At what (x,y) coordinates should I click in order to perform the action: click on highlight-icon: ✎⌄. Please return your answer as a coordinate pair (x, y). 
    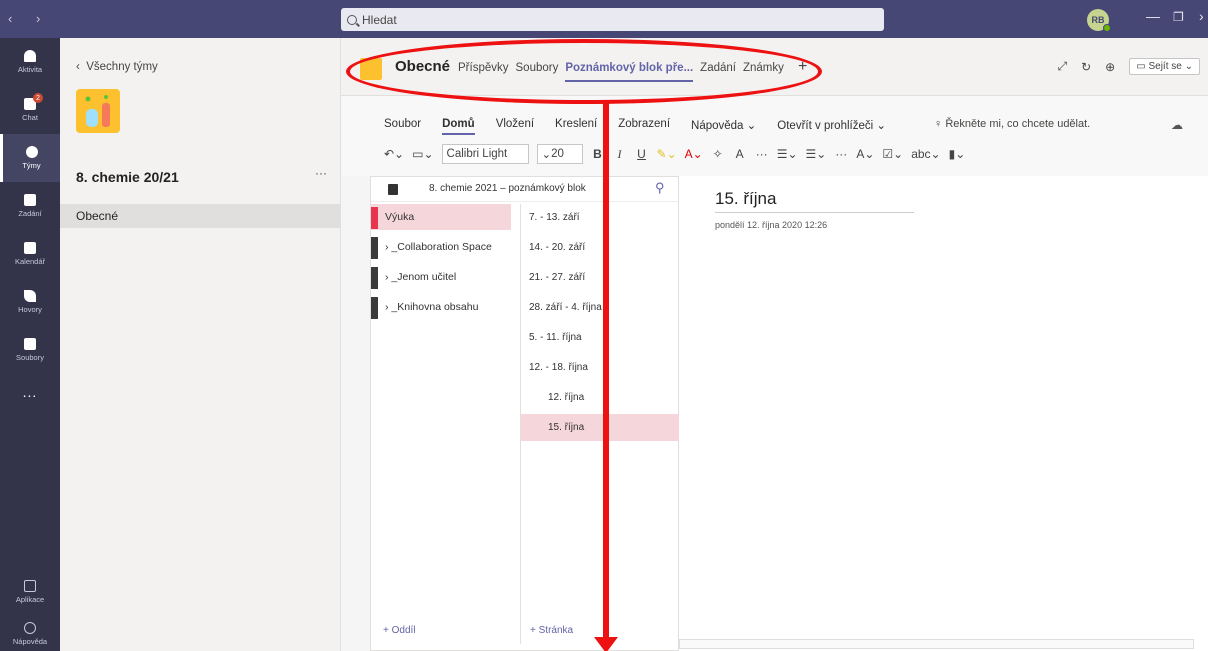
    Looking at the image, I should click on (667, 154).